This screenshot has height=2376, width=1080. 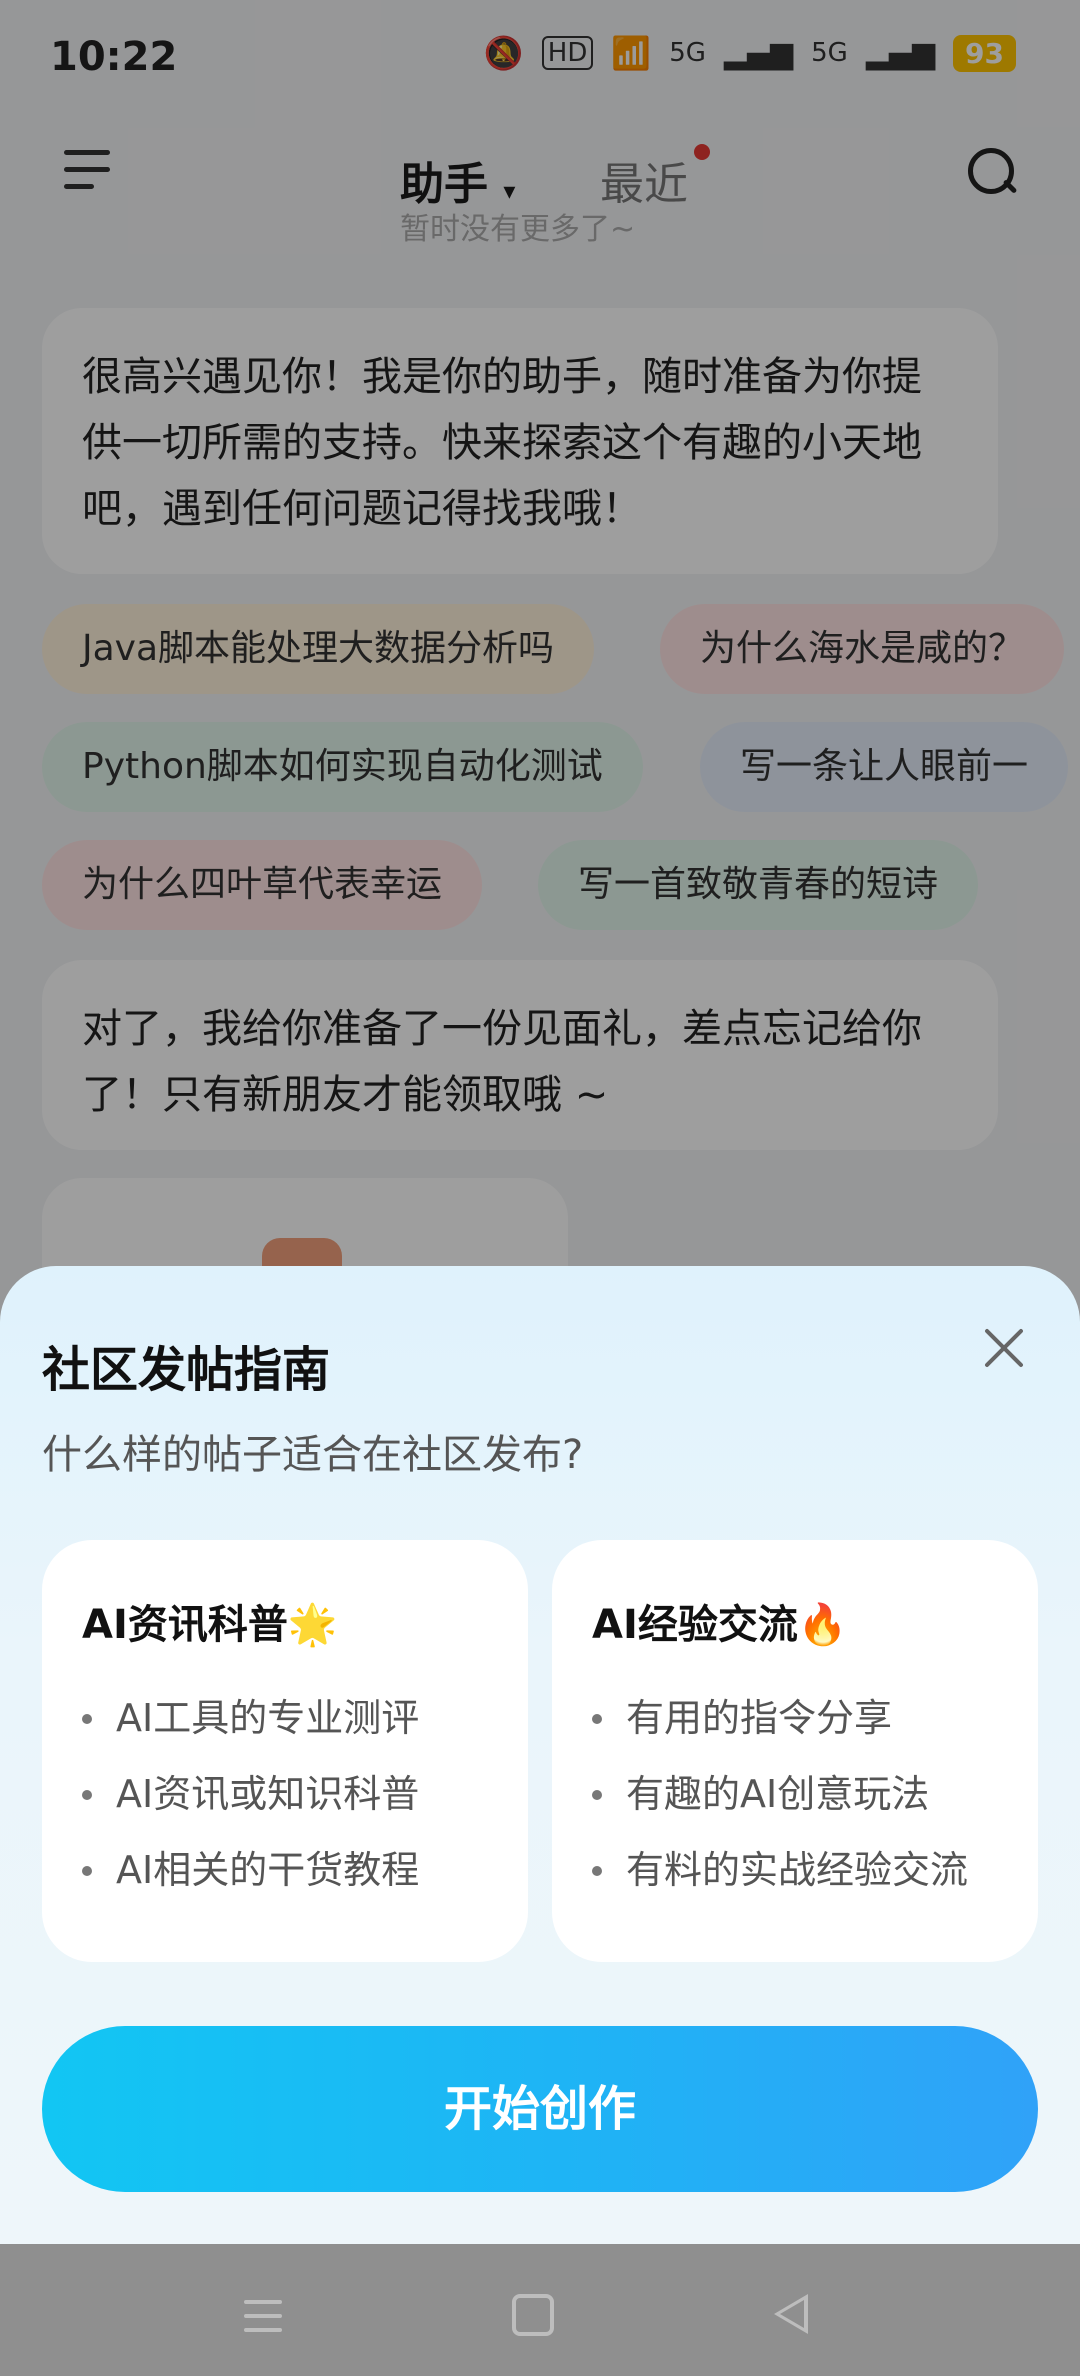 What do you see at coordinates (186, 1370) in the screenshot?
I see `sheet-title: 社区发帖指南` at bounding box center [186, 1370].